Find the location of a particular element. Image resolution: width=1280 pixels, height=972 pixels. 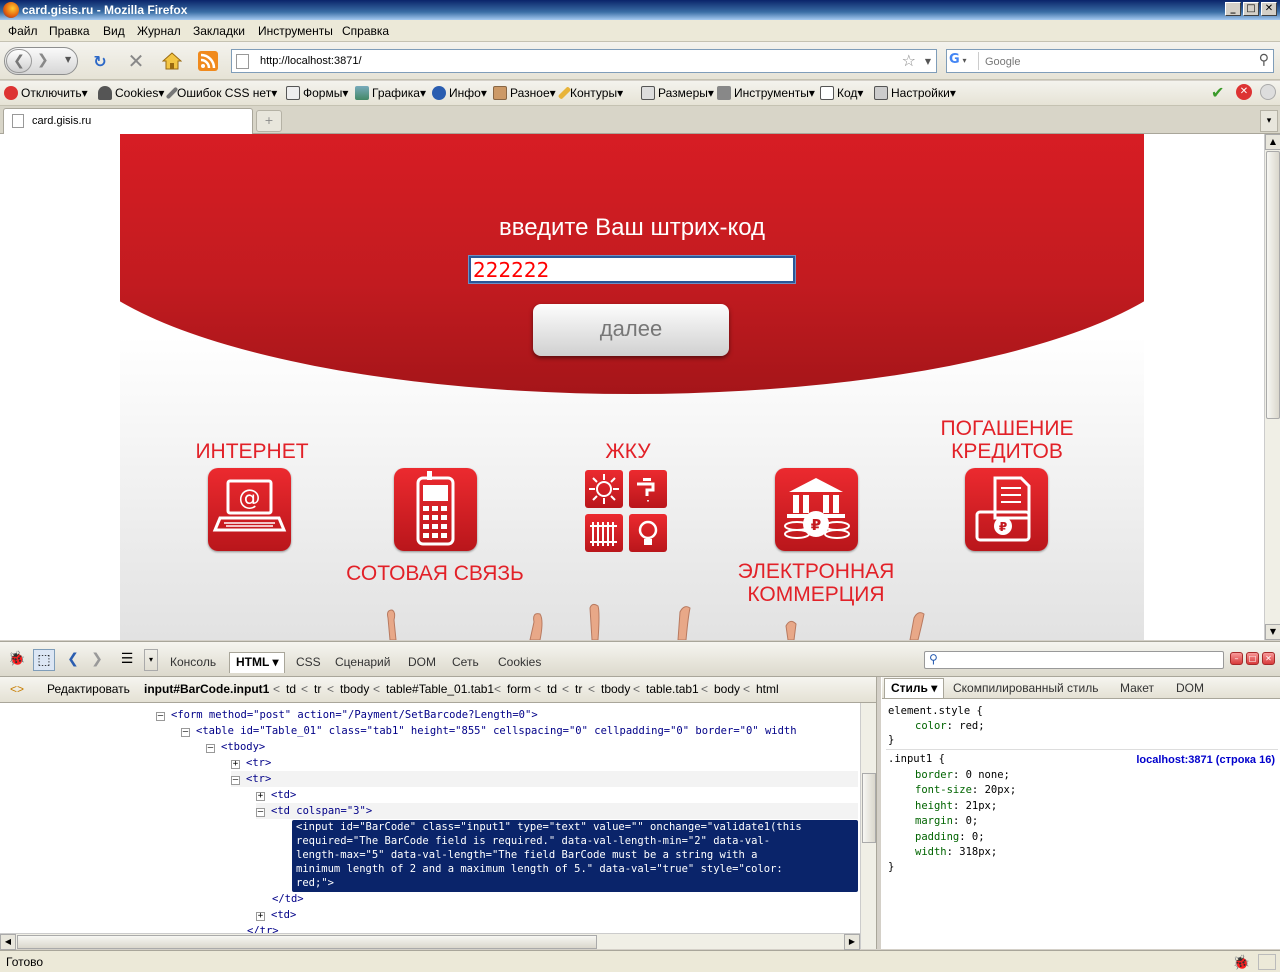

wd-css-errors: Ошибок CSS нет▾ is located at coordinates (221, 93).